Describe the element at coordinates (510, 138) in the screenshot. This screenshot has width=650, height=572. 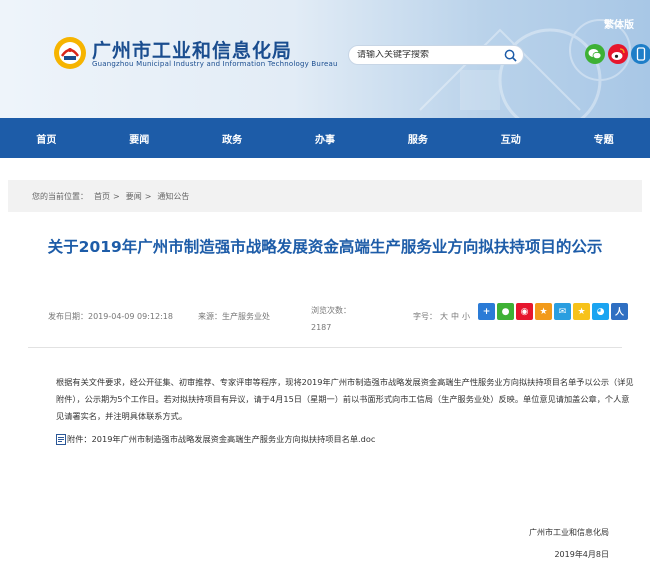
I see `nav-item-interaction: 互动` at that location.